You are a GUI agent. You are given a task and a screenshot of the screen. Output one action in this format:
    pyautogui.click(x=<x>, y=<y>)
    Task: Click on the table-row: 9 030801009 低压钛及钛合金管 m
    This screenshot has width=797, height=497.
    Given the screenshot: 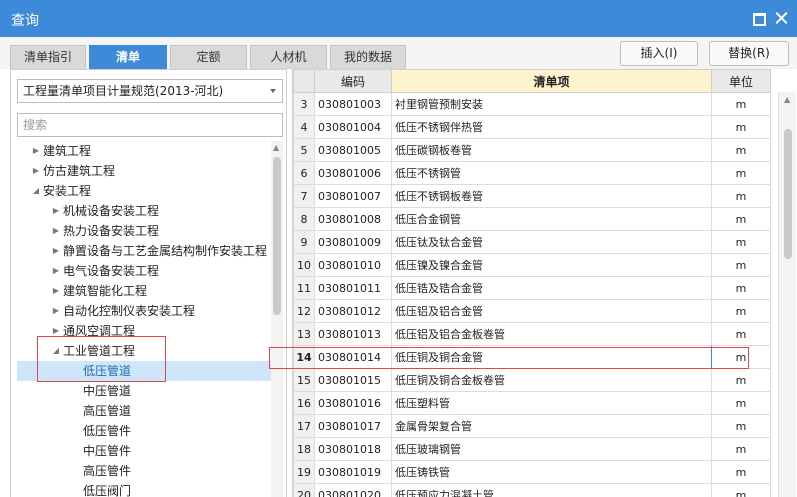 What is the action you would take?
    pyautogui.click(x=532, y=242)
    